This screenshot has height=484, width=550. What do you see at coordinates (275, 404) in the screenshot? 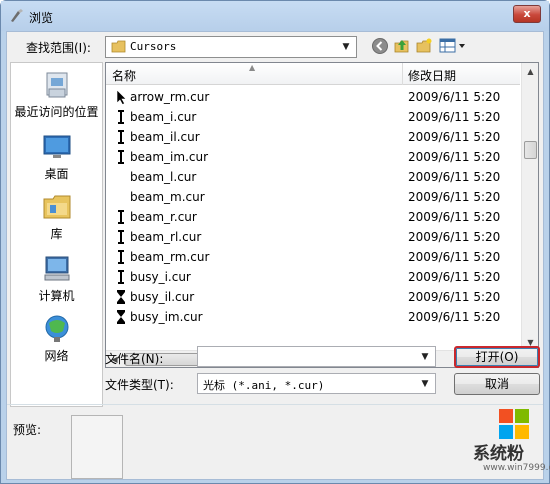
I see `divider` at bounding box center [275, 404].